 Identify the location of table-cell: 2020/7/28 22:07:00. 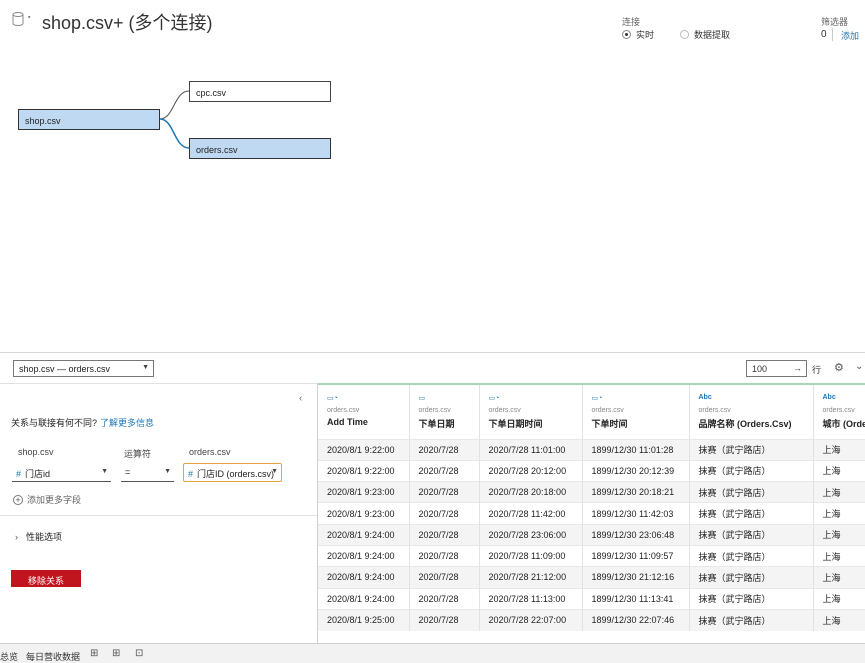
(531, 619).